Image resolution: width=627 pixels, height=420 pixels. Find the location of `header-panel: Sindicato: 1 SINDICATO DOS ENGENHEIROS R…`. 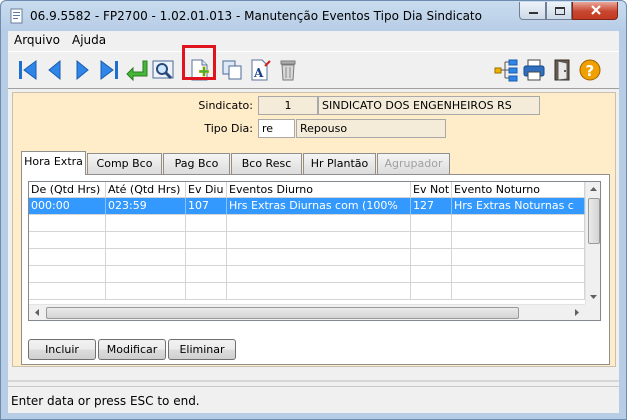

header-panel: Sindicato: 1 SINDICATO DOS ENGENHEIROS R… is located at coordinates (314, 119).